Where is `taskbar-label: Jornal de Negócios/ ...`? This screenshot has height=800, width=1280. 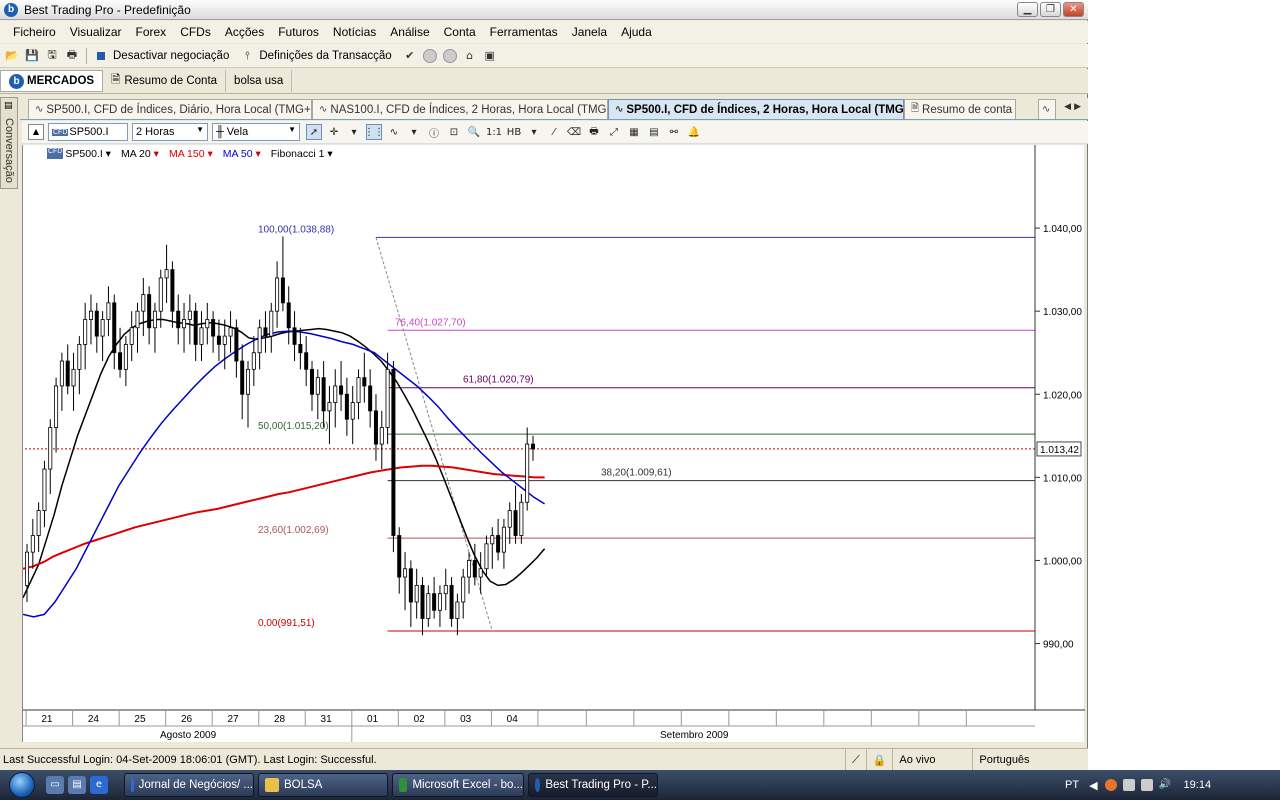
taskbar-label: Jornal de Negócios/ ... is located at coordinates (195, 785).